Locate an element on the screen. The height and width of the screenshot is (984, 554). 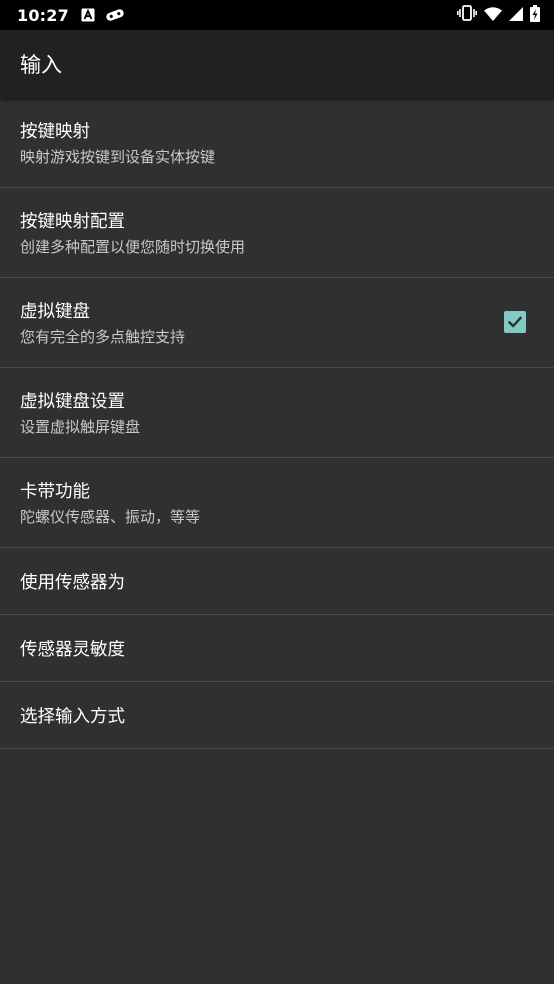
vibrate-icon is located at coordinates (467, 15).